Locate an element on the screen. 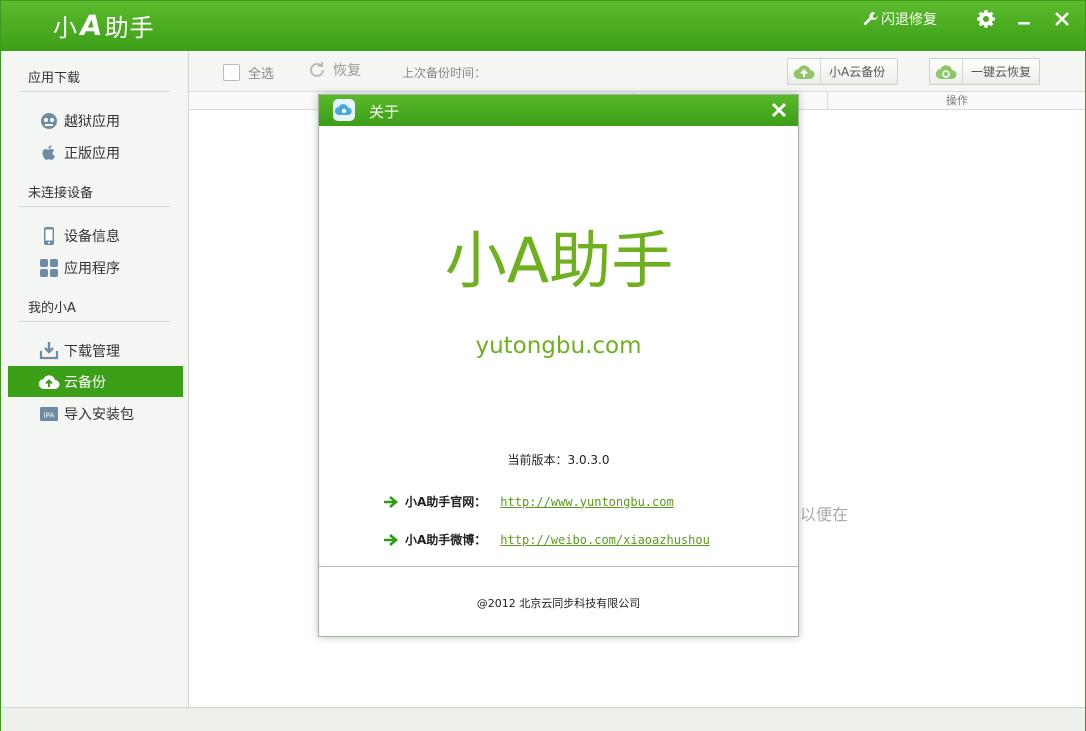 The width and height of the screenshot is (1086, 731). sidebar-item-applications: 应用程序 is located at coordinates (95, 267).